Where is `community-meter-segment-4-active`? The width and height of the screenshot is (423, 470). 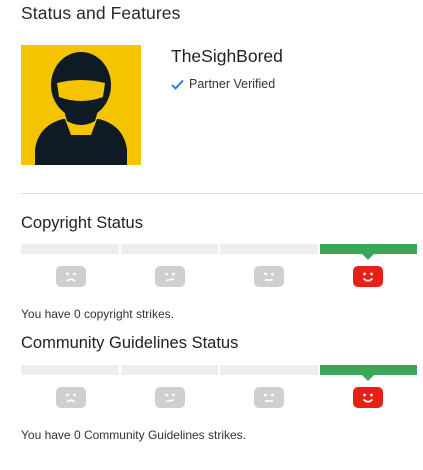
community-meter-segment-4-active is located at coordinates (368, 373).